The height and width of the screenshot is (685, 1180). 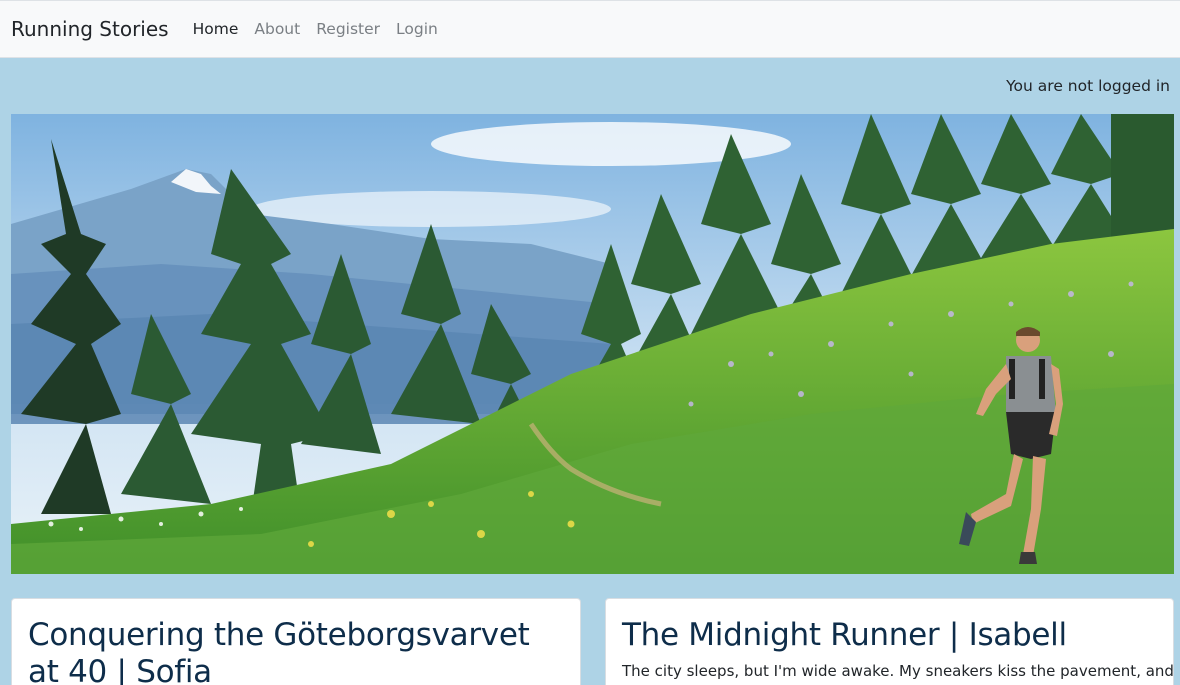 I want to click on nav-link-login: Login, so click(x=417, y=29).